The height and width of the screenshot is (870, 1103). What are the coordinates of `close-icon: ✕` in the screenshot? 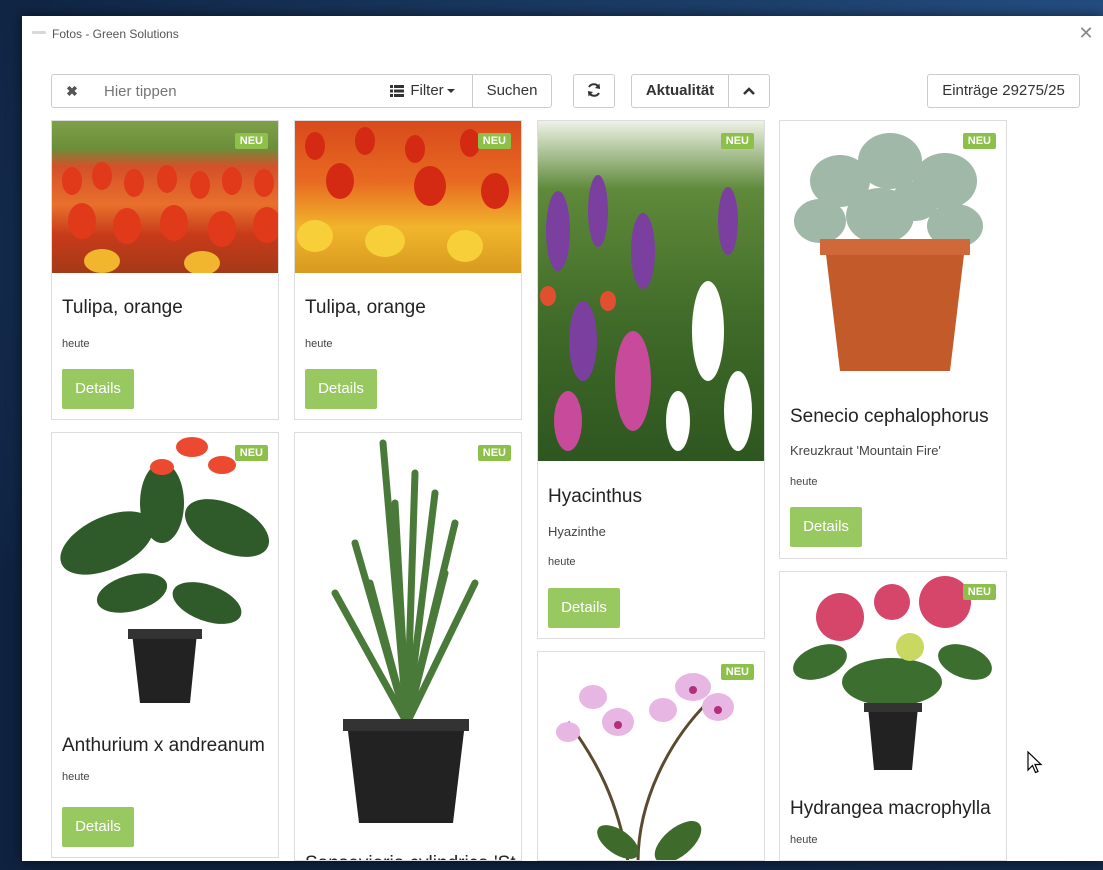 It's located at (1086, 33).